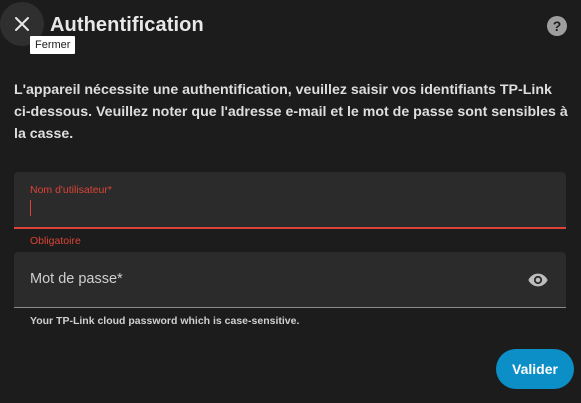 The width and height of the screenshot is (581, 403). I want to click on close-tooltip: Fermer, so click(53, 45).